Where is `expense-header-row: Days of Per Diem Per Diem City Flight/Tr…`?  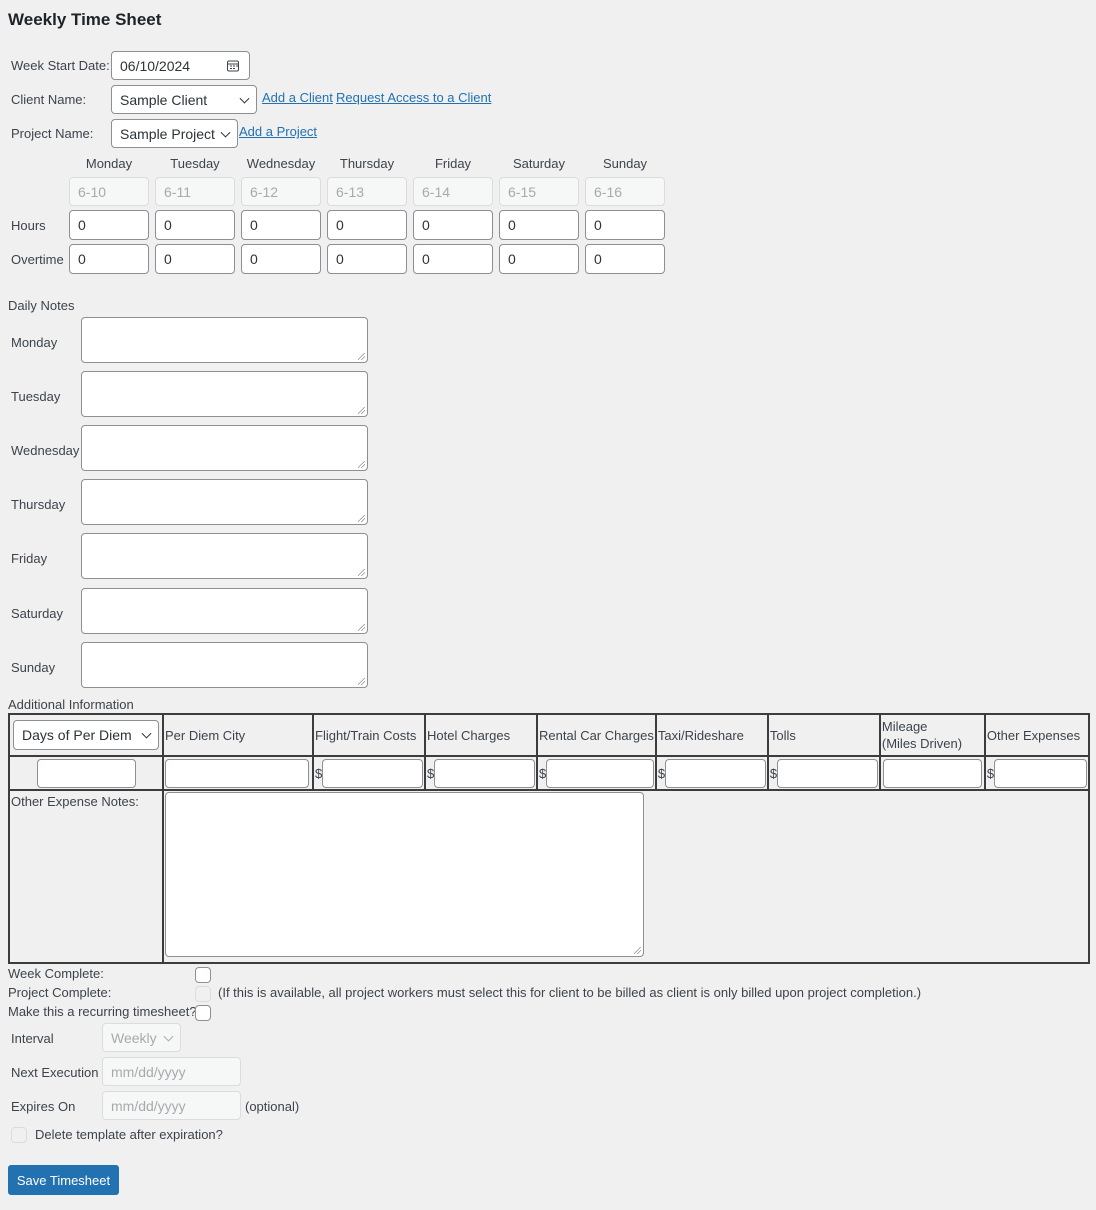
expense-header-row: Days of Per Diem Per Diem City Flight/Tr… is located at coordinates (549, 735).